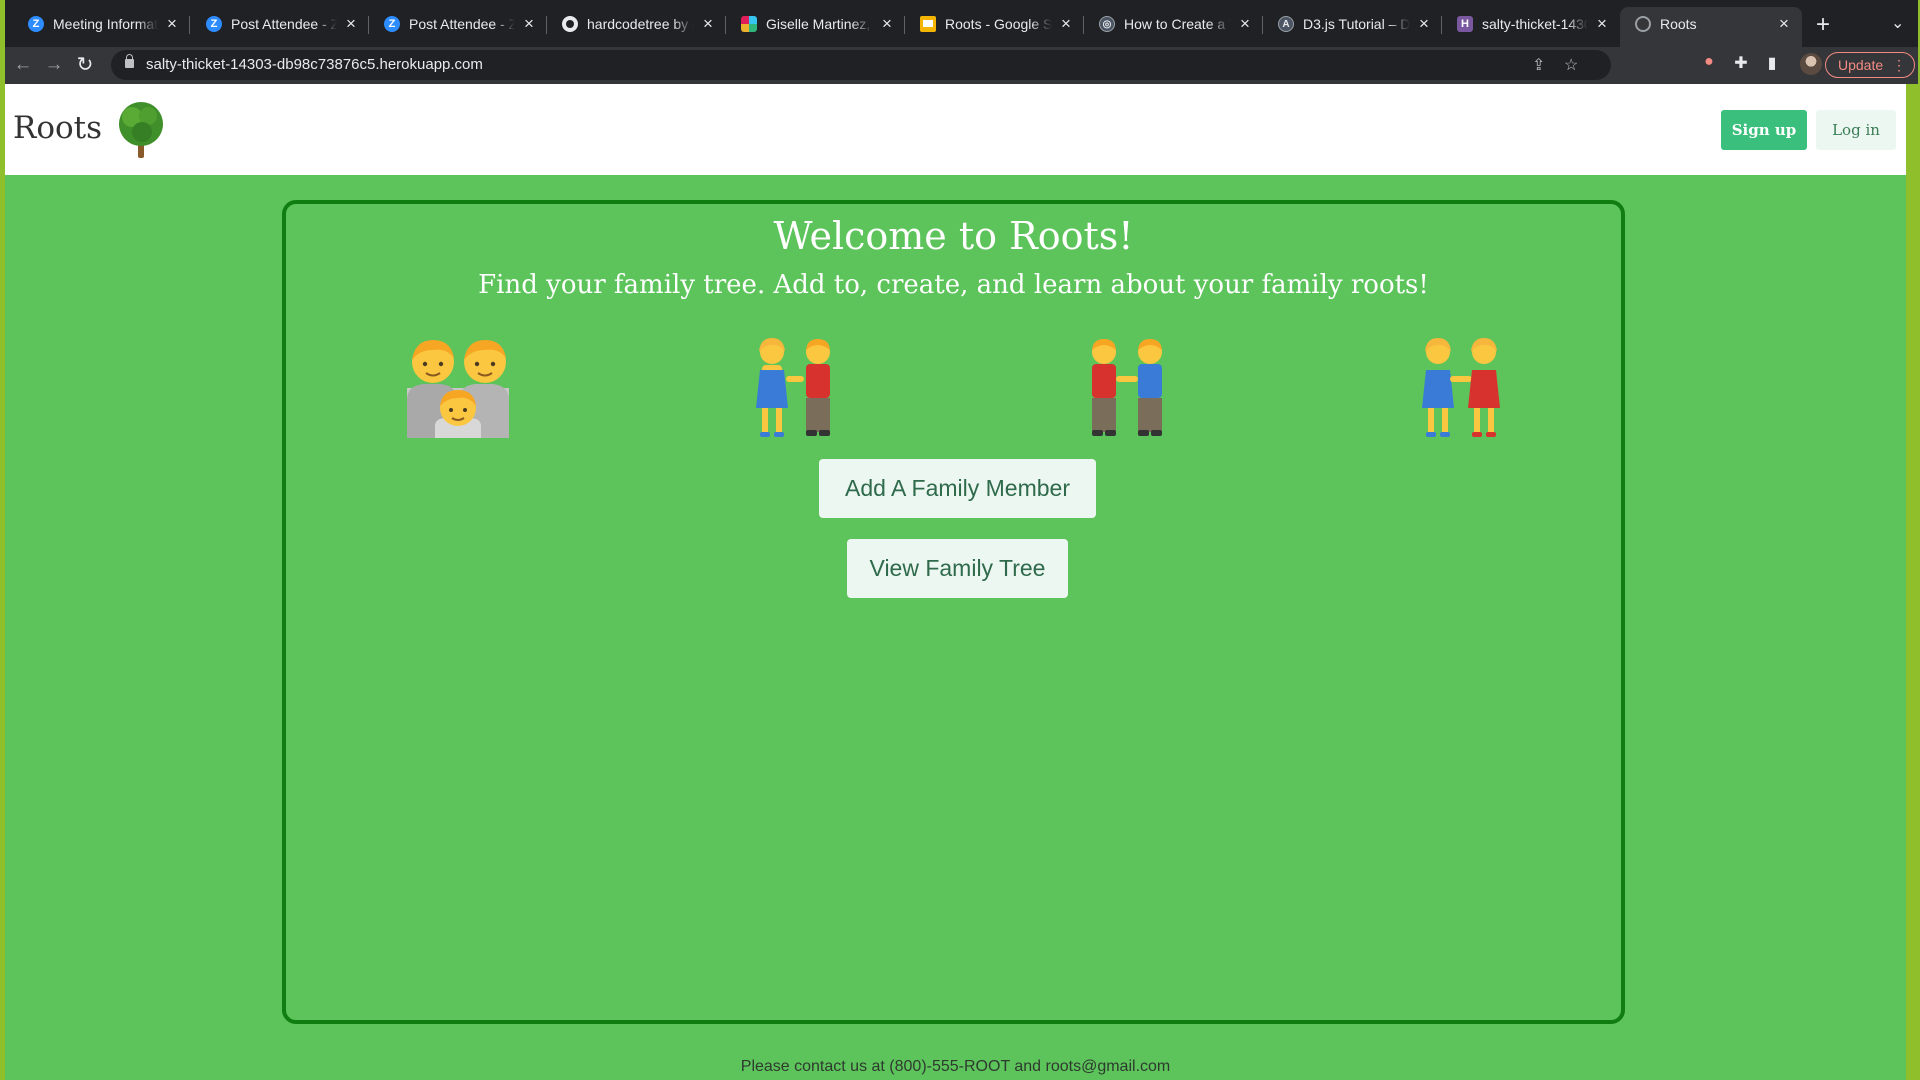 The height and width of the screenshot is (1080, 1920). Describe the element at coordinates (85, 65) in the screenshot. I see `reload-icon: ↻` at that location.